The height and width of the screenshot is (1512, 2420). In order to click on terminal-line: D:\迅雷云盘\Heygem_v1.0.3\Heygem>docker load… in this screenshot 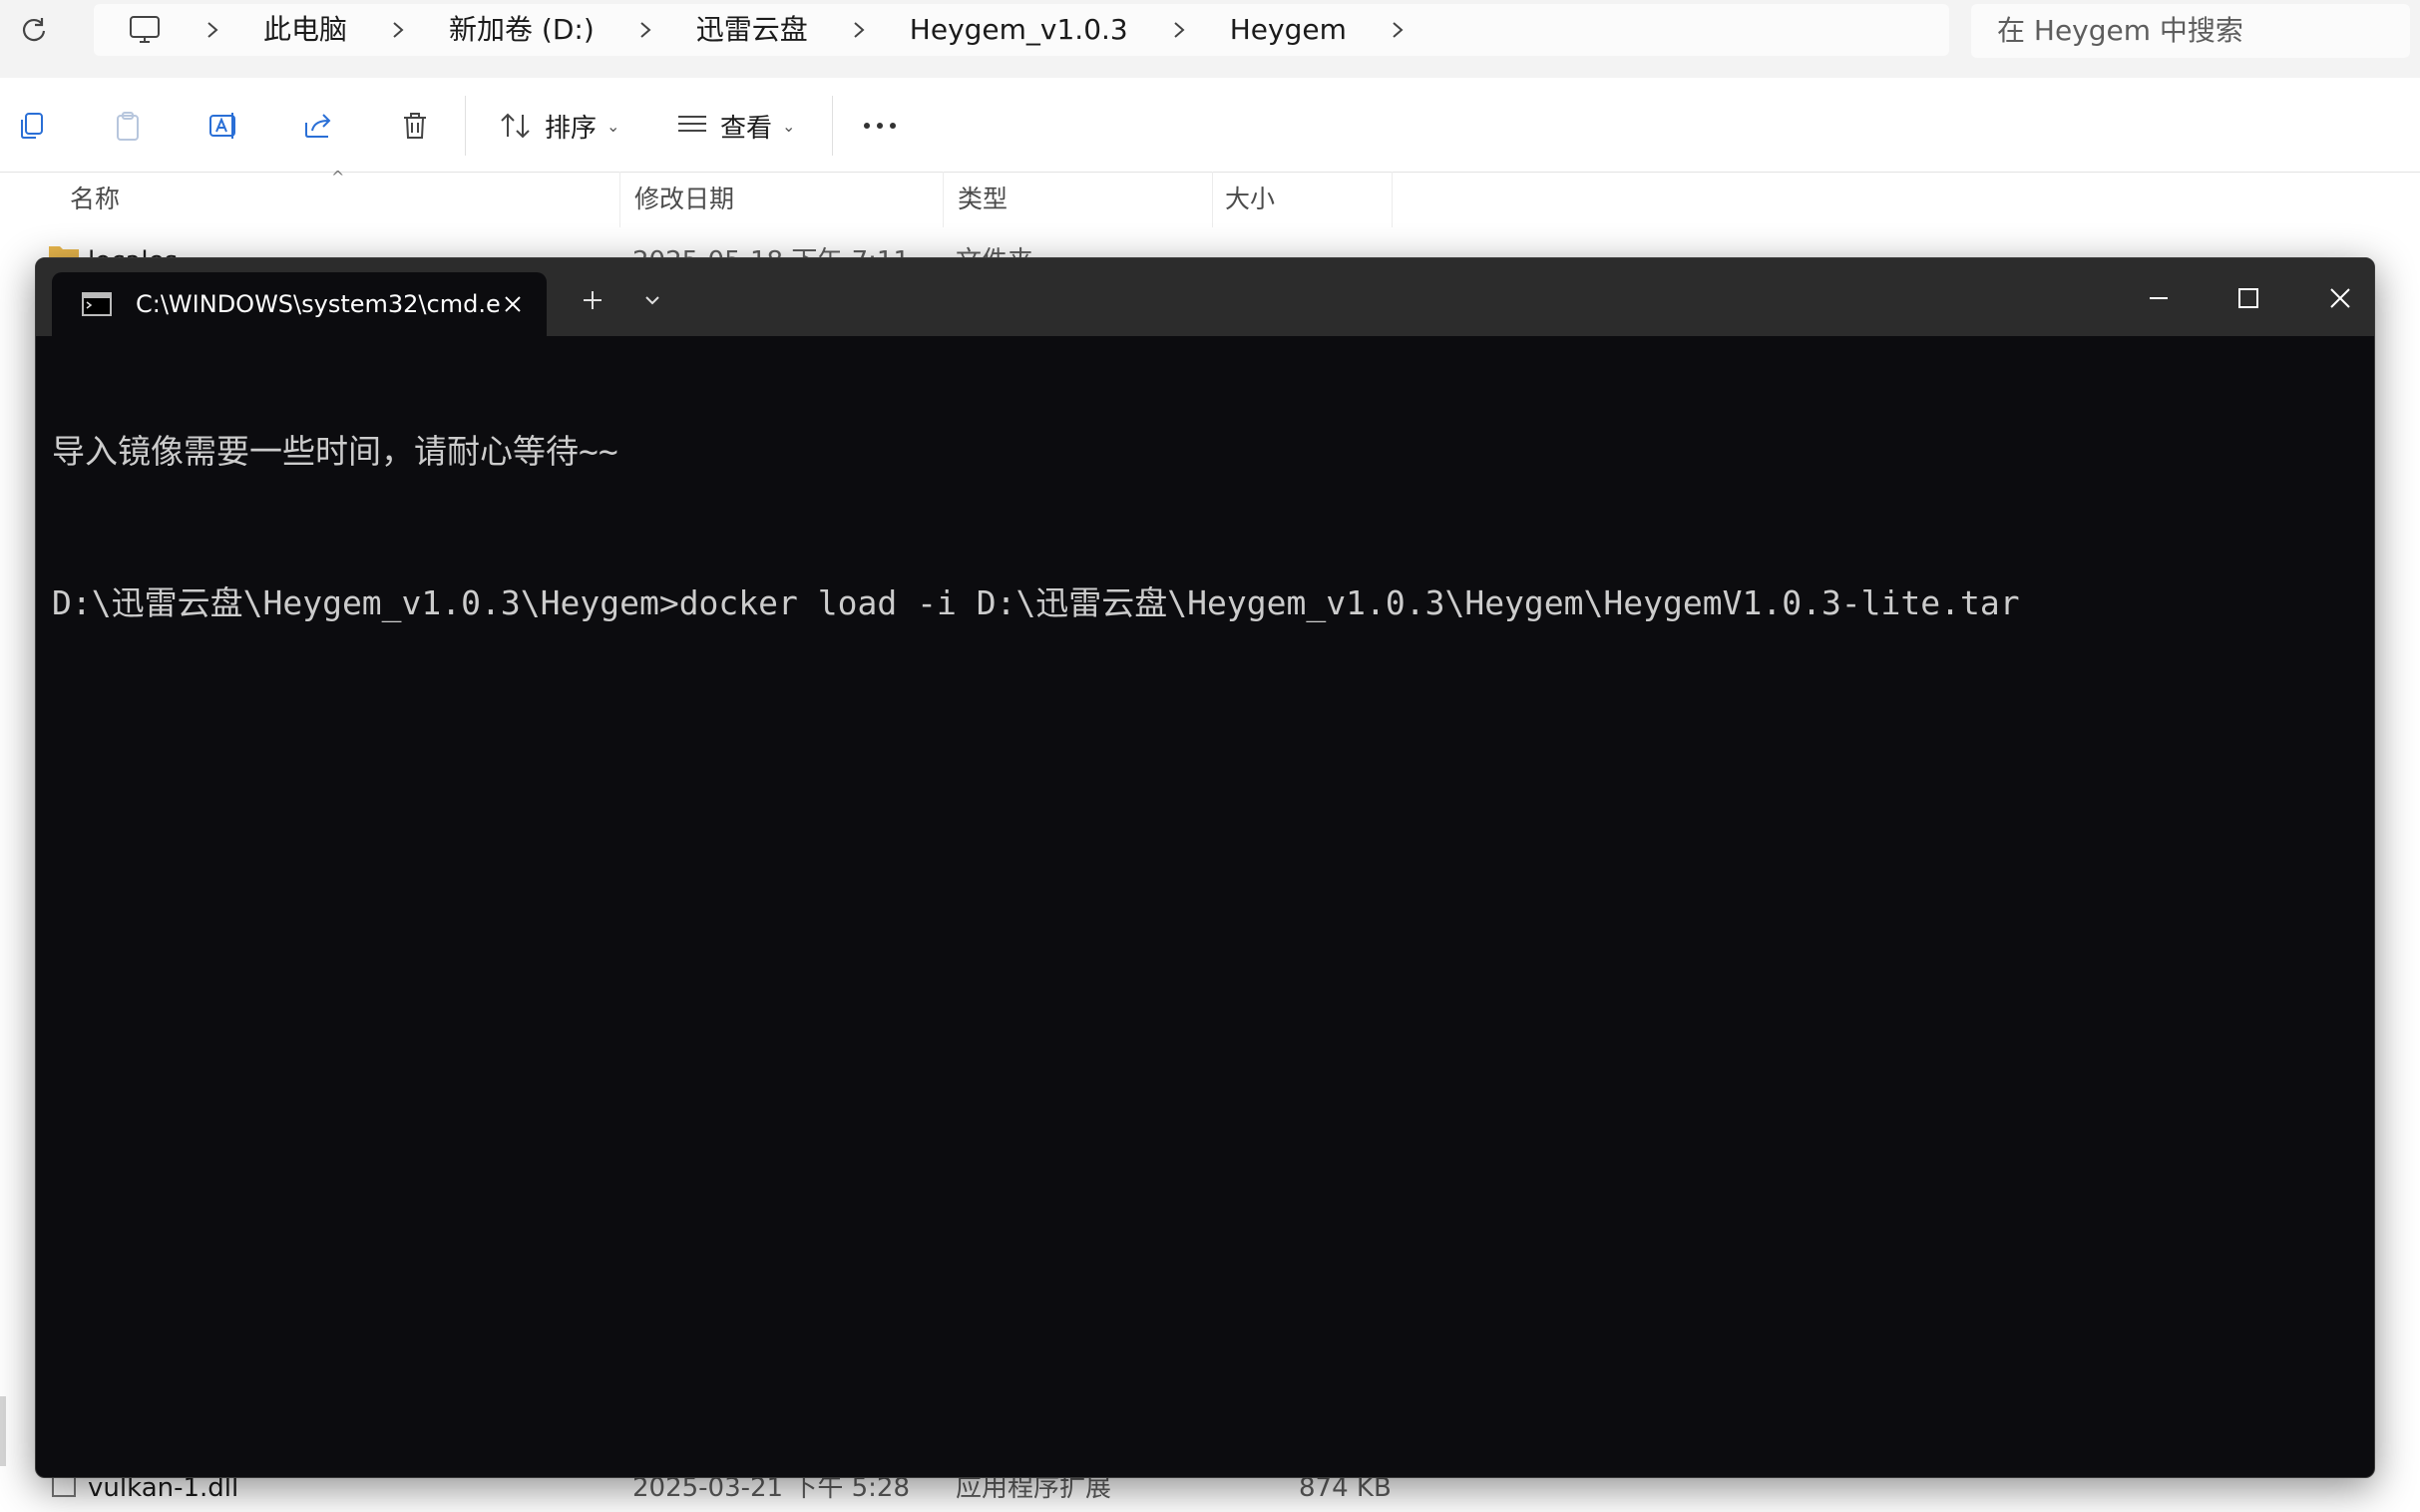, I will do `click(1036, 602)`.